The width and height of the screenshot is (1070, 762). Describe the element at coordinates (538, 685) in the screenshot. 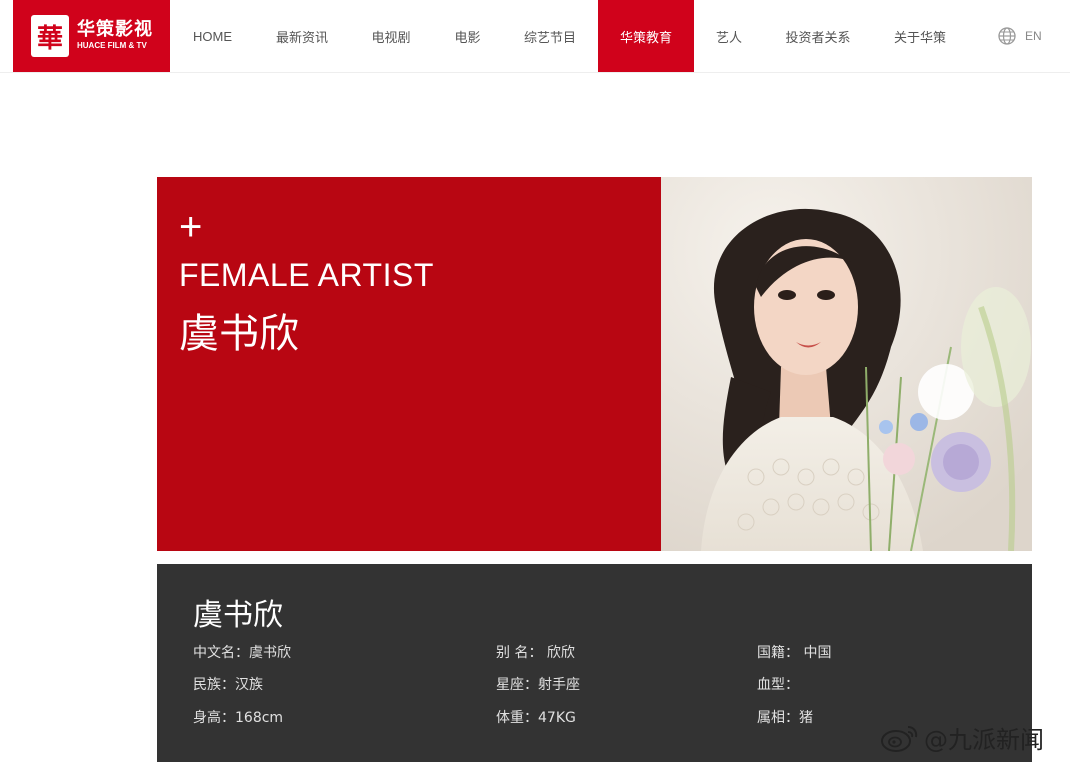

I see `field-zodiac: 星座：射手座` at that location.